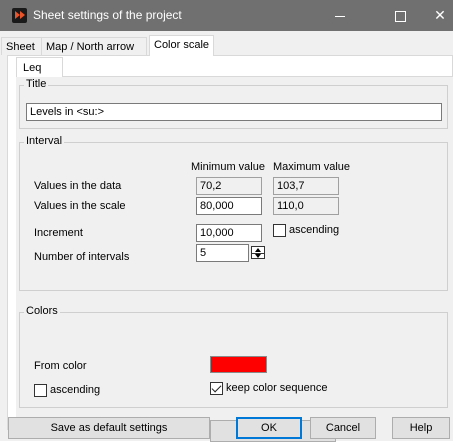 Image resolution: width=453 pixels, height=442 pixels. What do you see at coordinates (229, 206) in the screenshot?
I see `scale-min-input: 80,000` at bounding box center [229, 206].